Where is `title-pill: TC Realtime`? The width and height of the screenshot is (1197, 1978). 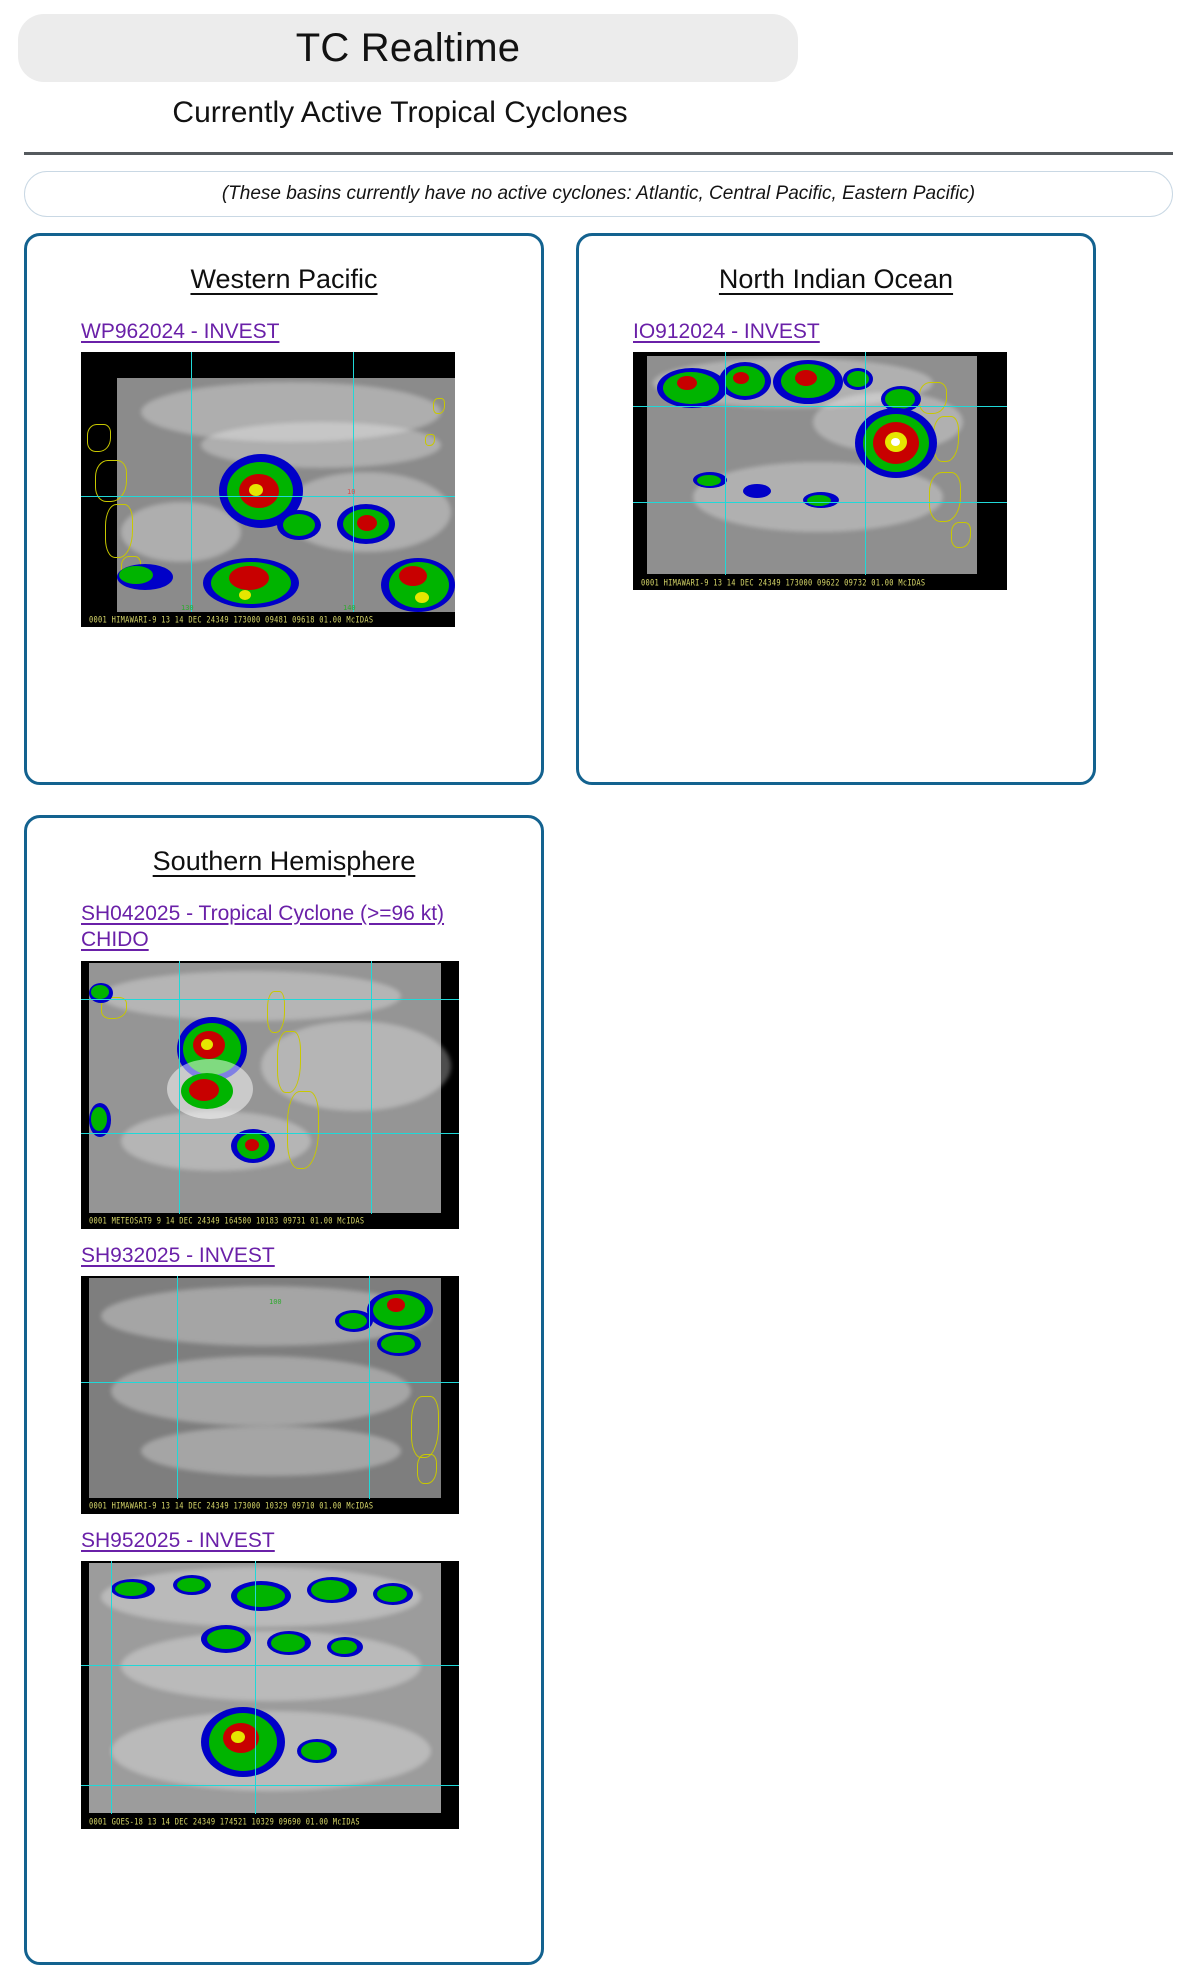 title-pill: TC Realtime is located at coordinates (408, 48).